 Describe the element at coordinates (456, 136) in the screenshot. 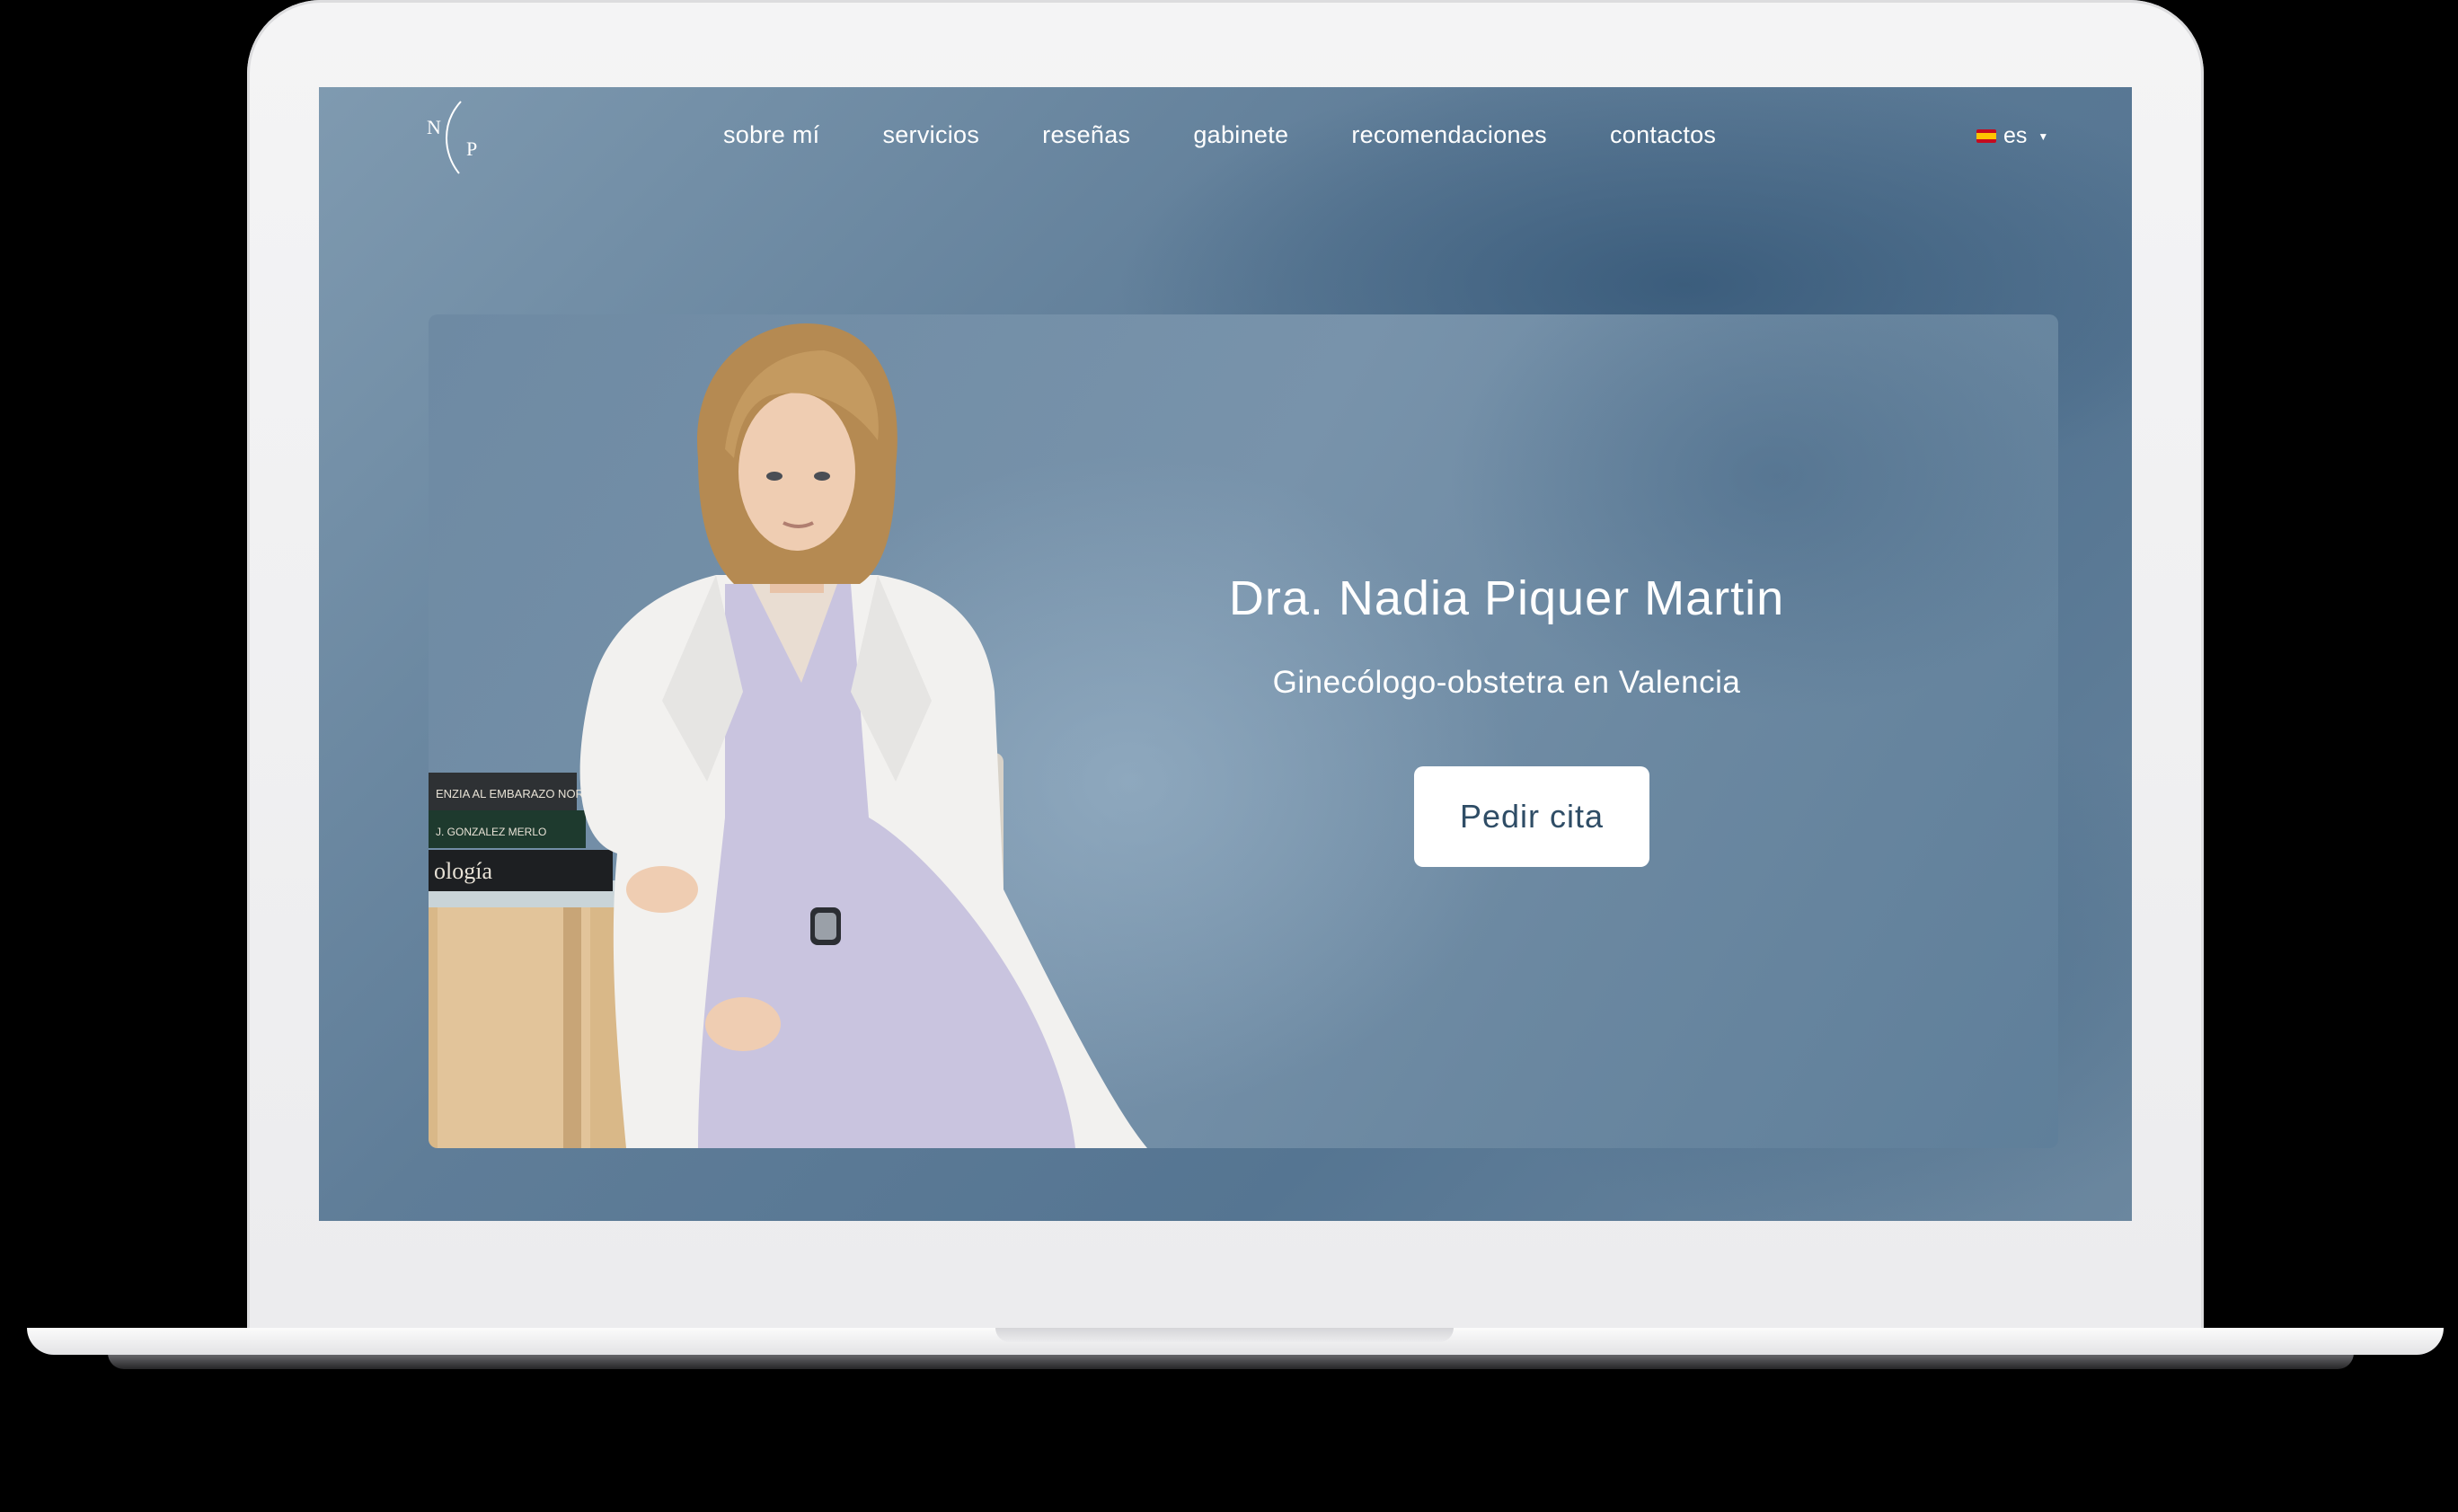

I see `logo-icon: N P` at that location.